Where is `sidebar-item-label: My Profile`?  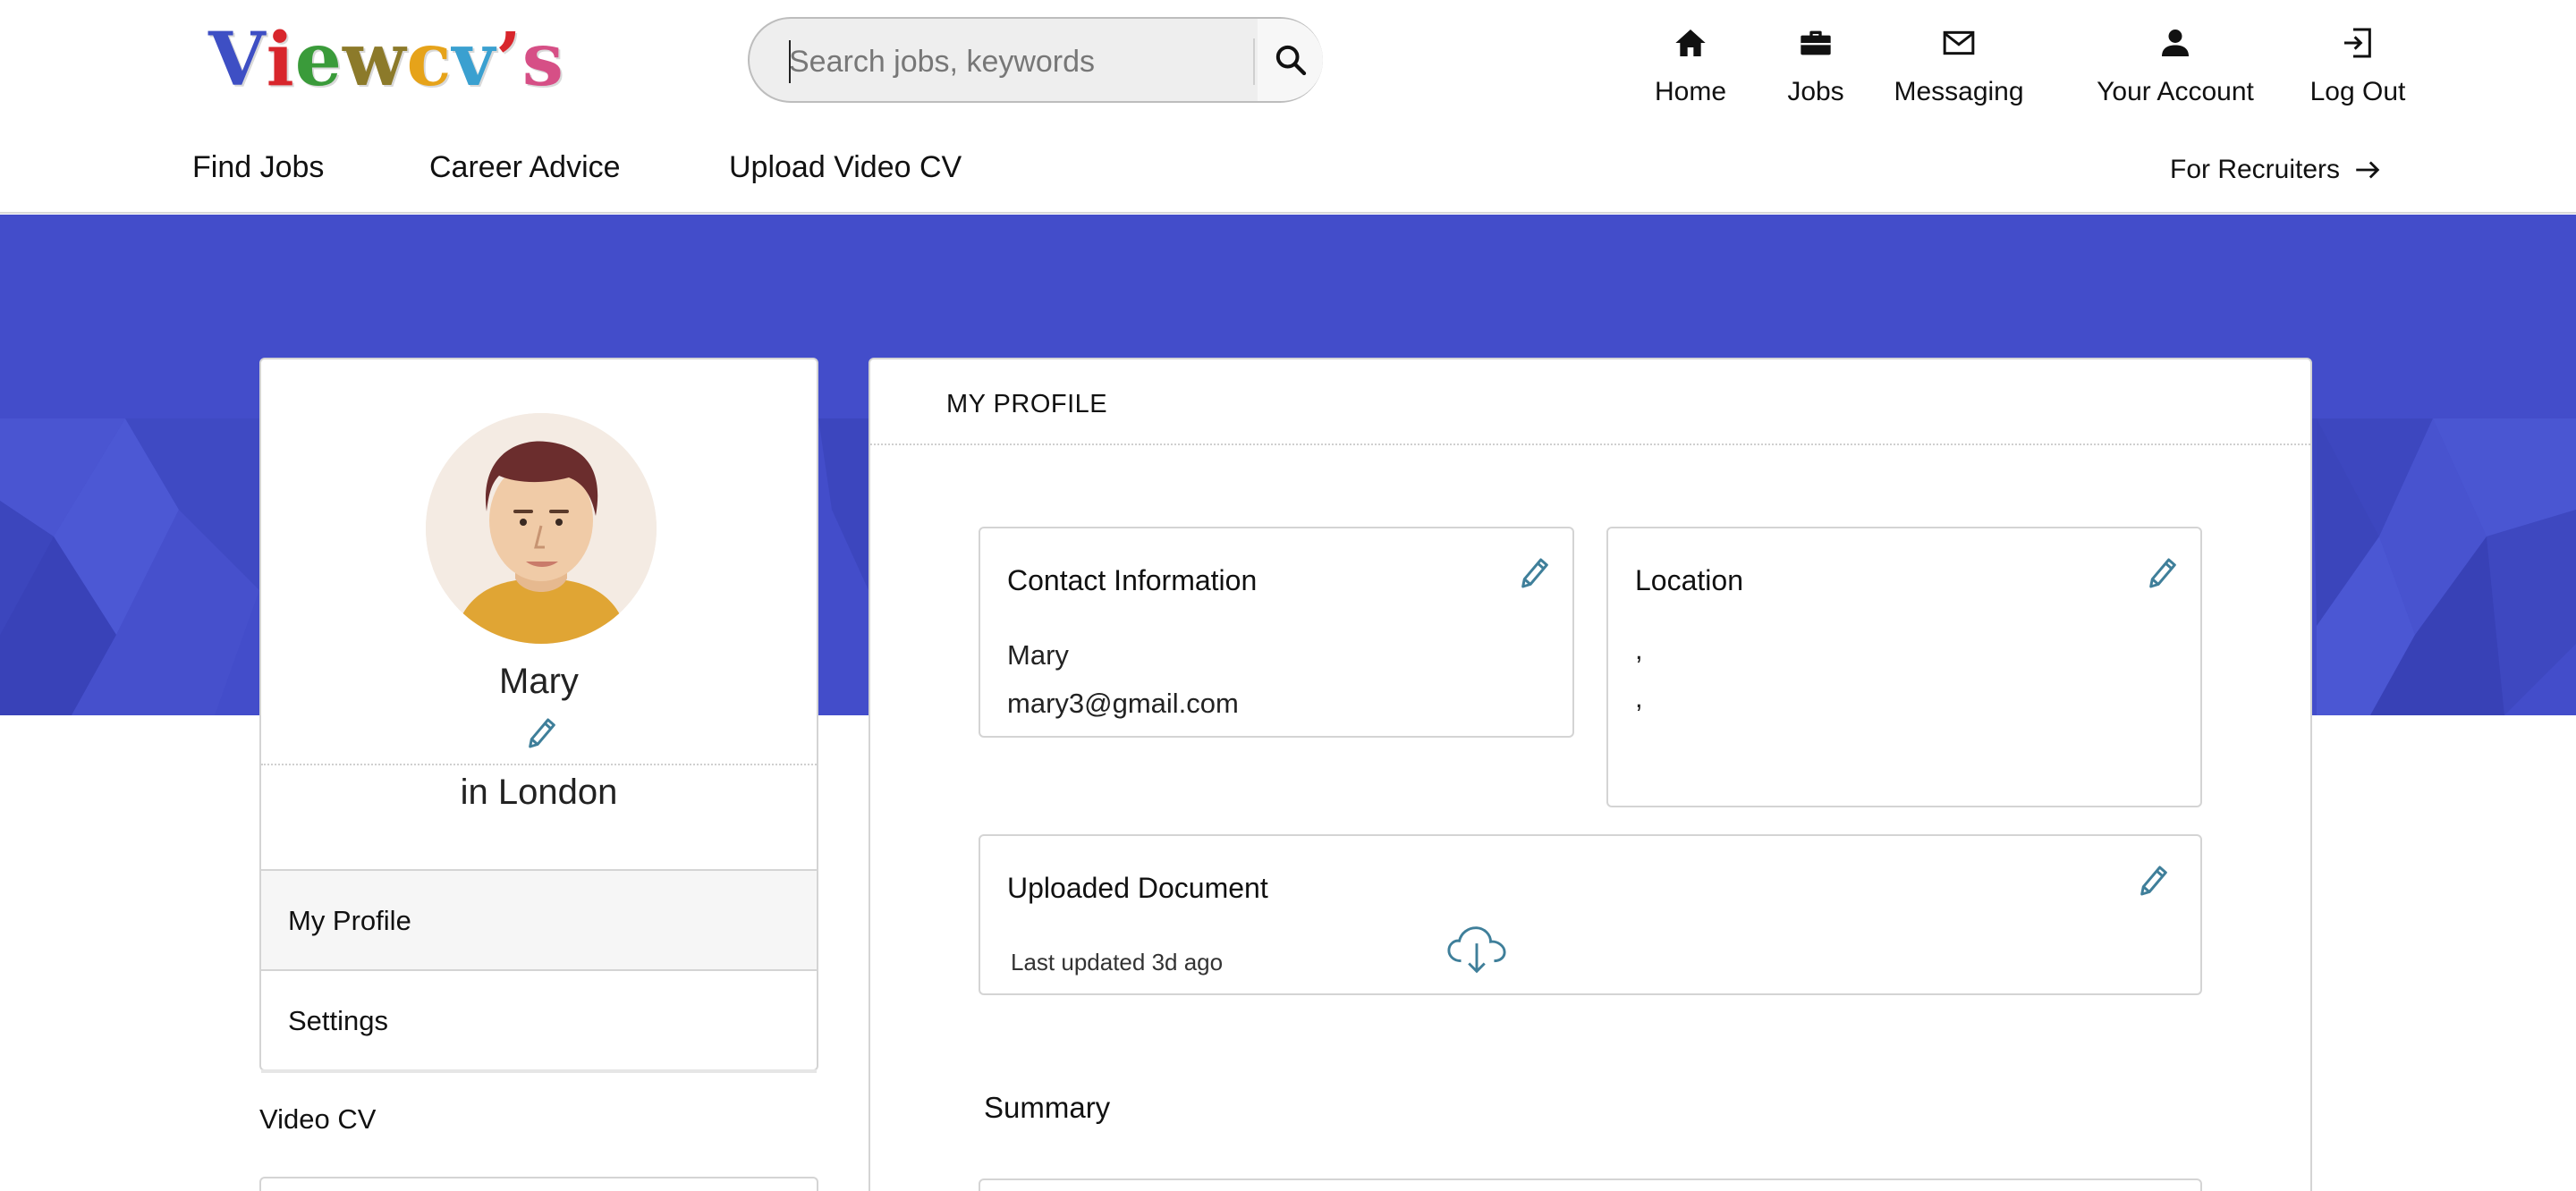 sidebar-item-label: My Profile is located at coordinates (349, 920).